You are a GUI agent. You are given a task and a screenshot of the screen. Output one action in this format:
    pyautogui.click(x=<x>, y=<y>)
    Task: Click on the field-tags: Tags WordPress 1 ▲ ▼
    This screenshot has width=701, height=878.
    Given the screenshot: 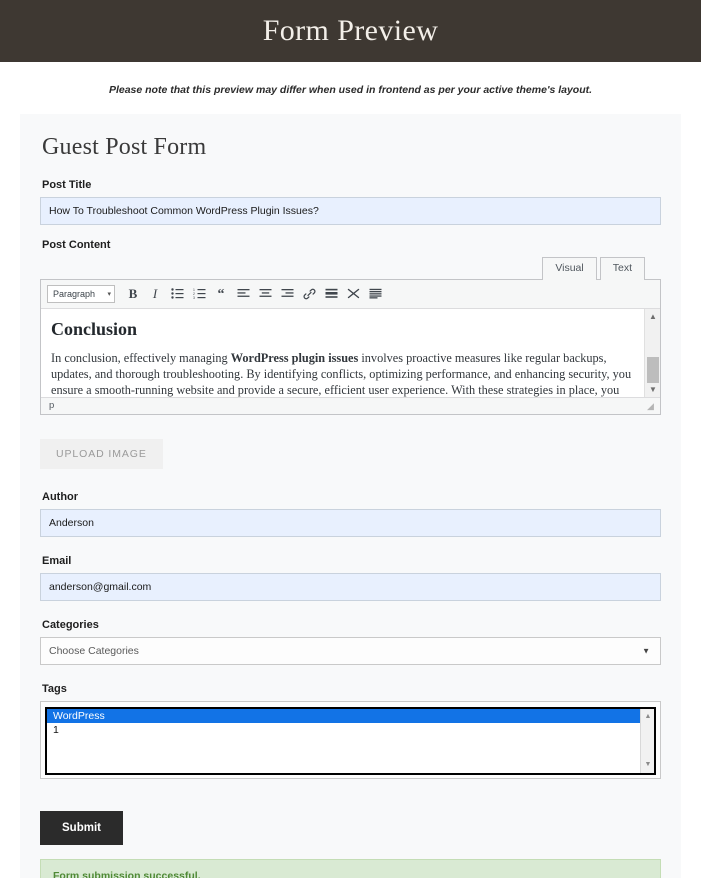 What is the action you would take?
    pyautogui.click(x=350, y=731)
    